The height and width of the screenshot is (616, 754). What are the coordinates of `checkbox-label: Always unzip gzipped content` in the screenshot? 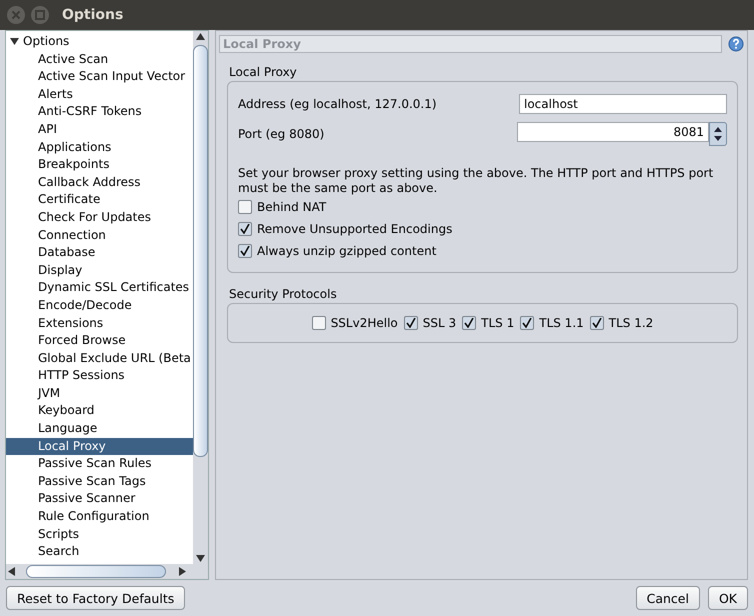 It's located at (346, 251).